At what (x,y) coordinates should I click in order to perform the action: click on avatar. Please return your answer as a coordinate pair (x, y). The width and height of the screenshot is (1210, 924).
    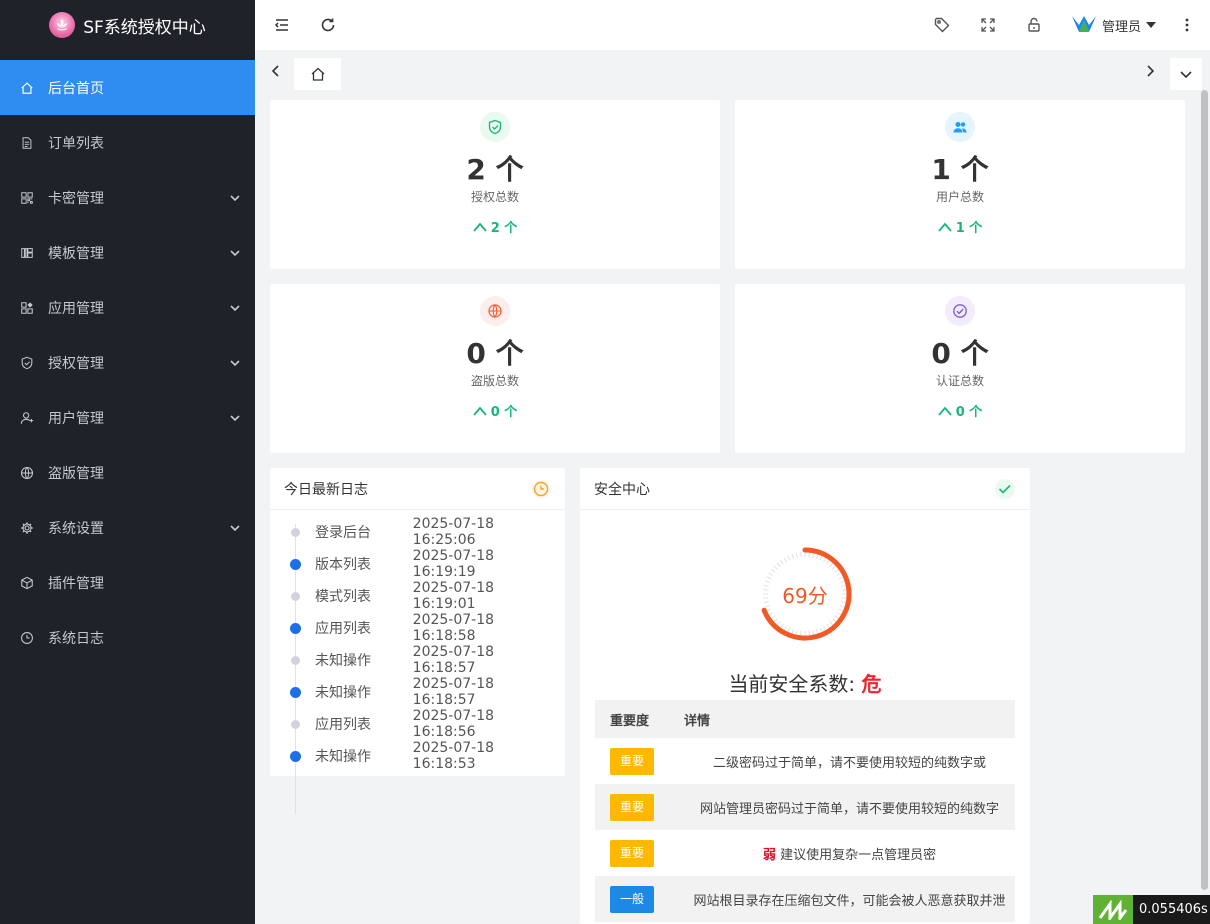
    Looking at the image, I should click on (1084, 24).